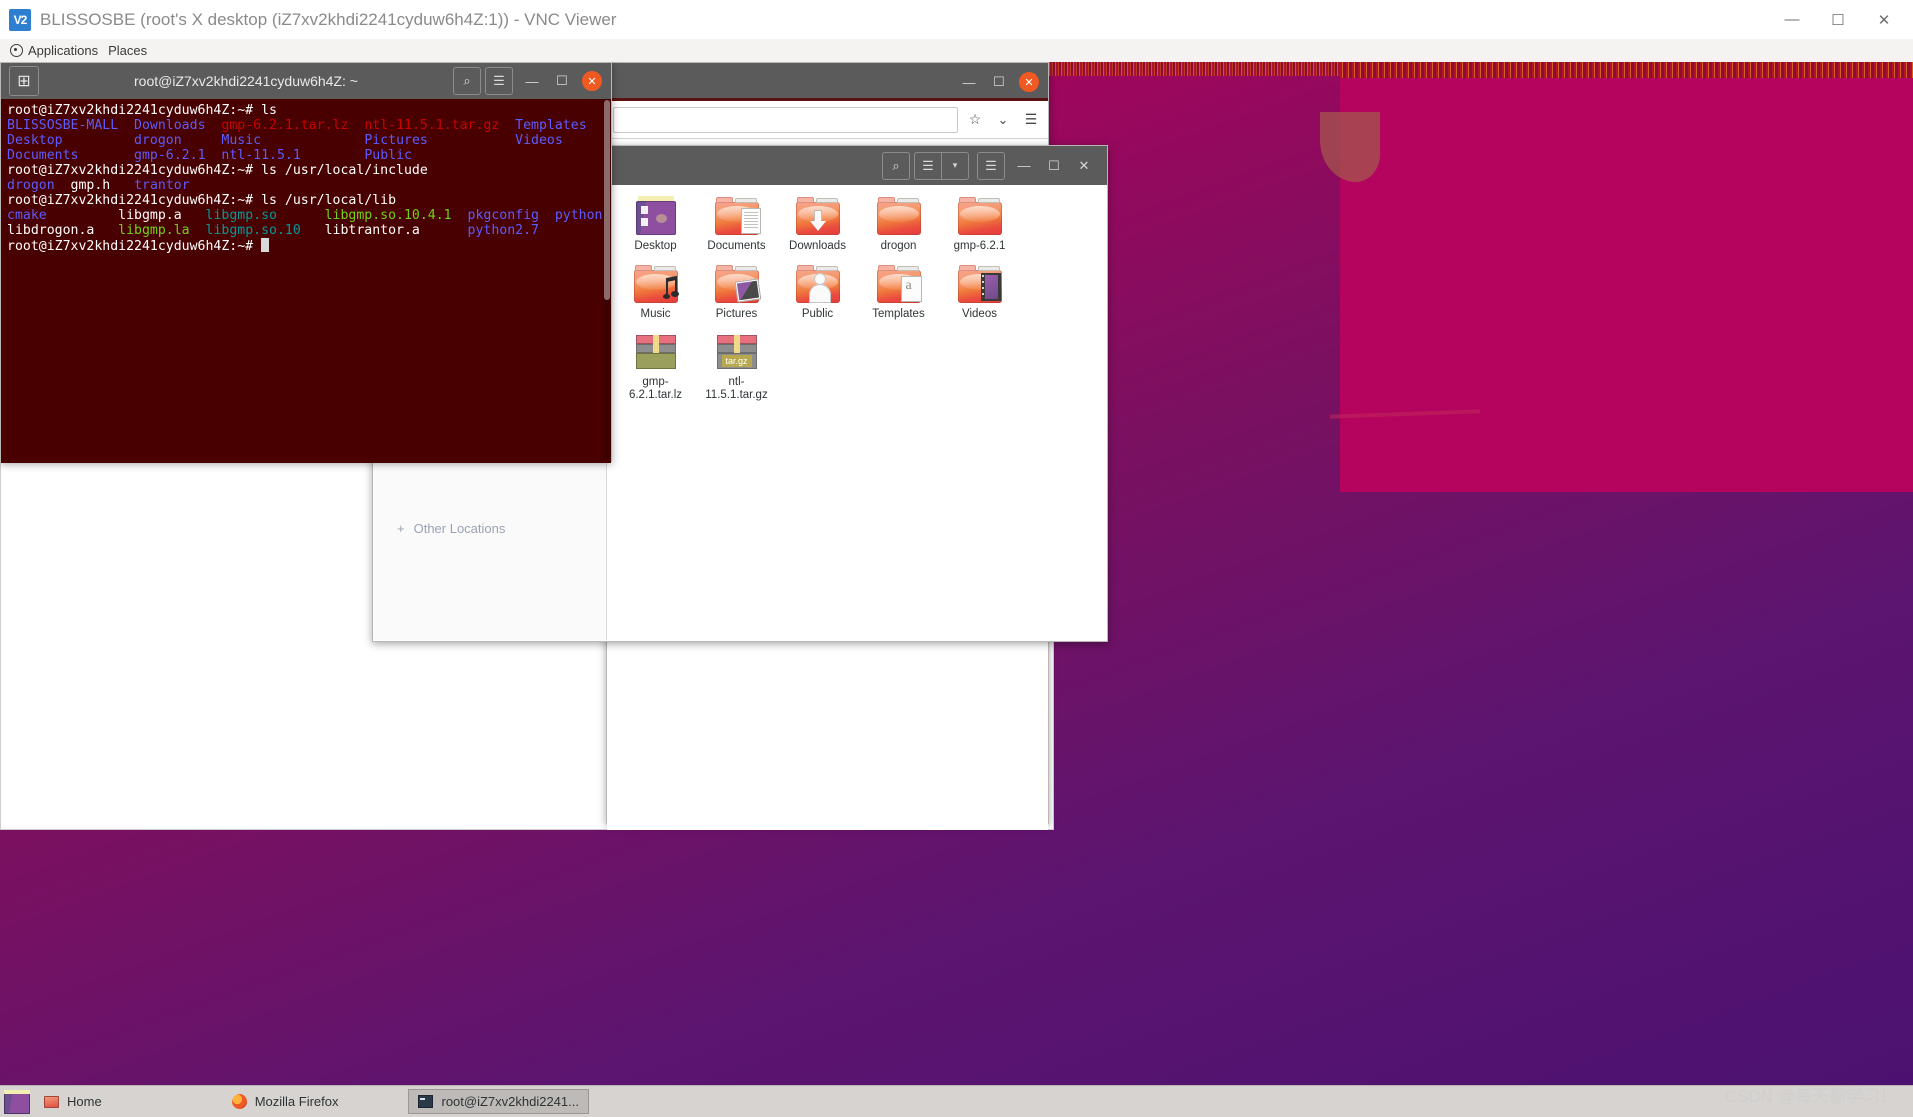 The width and height of the screenshot is (1913, 1117). Describe the element at coordinates (499, 81) in the screenshot. I see `terminal-menu-icon: ☰` at that location.